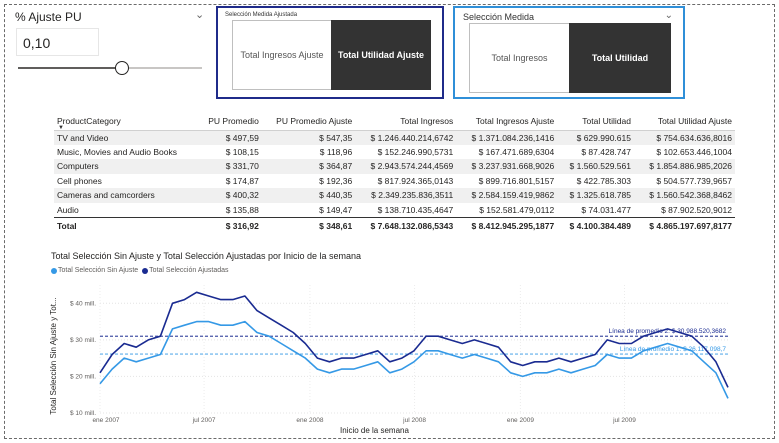 Image resolution: width=779 pixels, height=443 pixels. I want to click on y-tick-label: $ 30 mill., so click(83, 340).